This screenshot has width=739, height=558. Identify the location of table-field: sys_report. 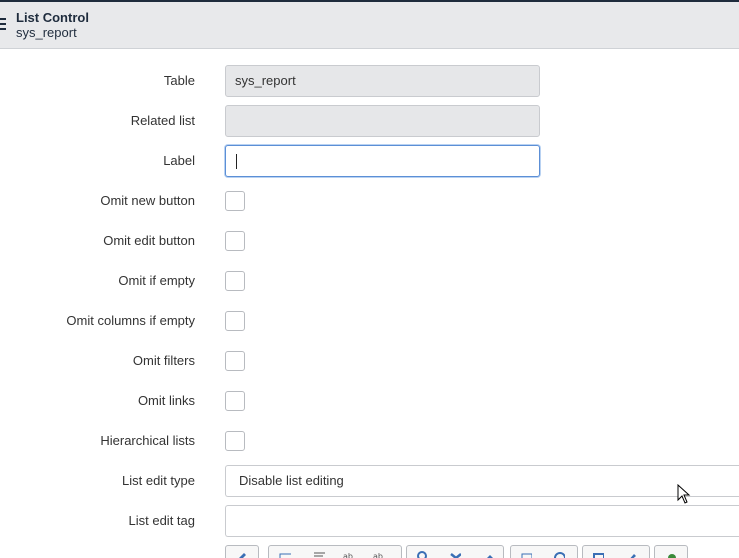
(382, 81).